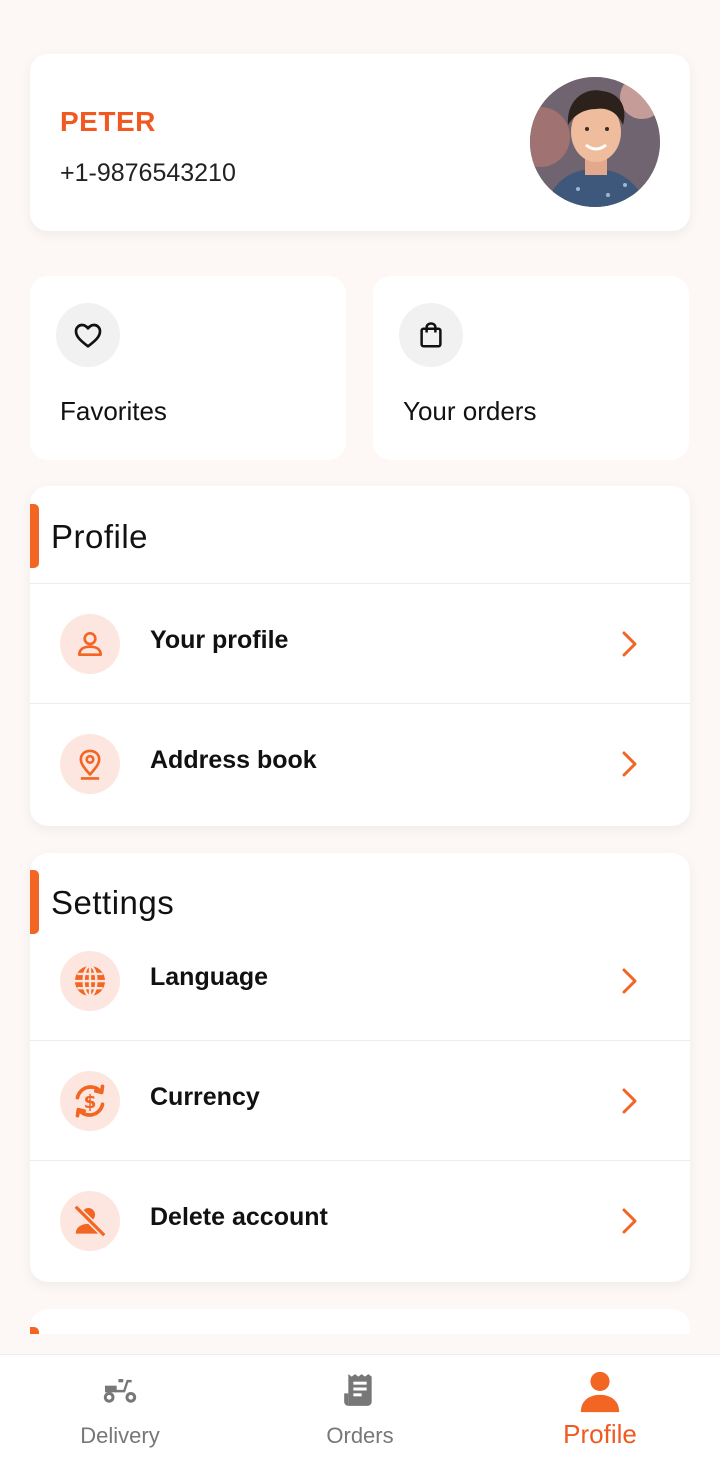  I want to click on globe-icon, so click(90, 981).